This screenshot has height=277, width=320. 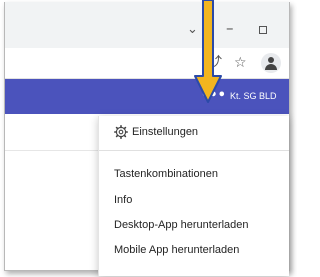 I want to click on background-divider, so click(x=53, y=150).